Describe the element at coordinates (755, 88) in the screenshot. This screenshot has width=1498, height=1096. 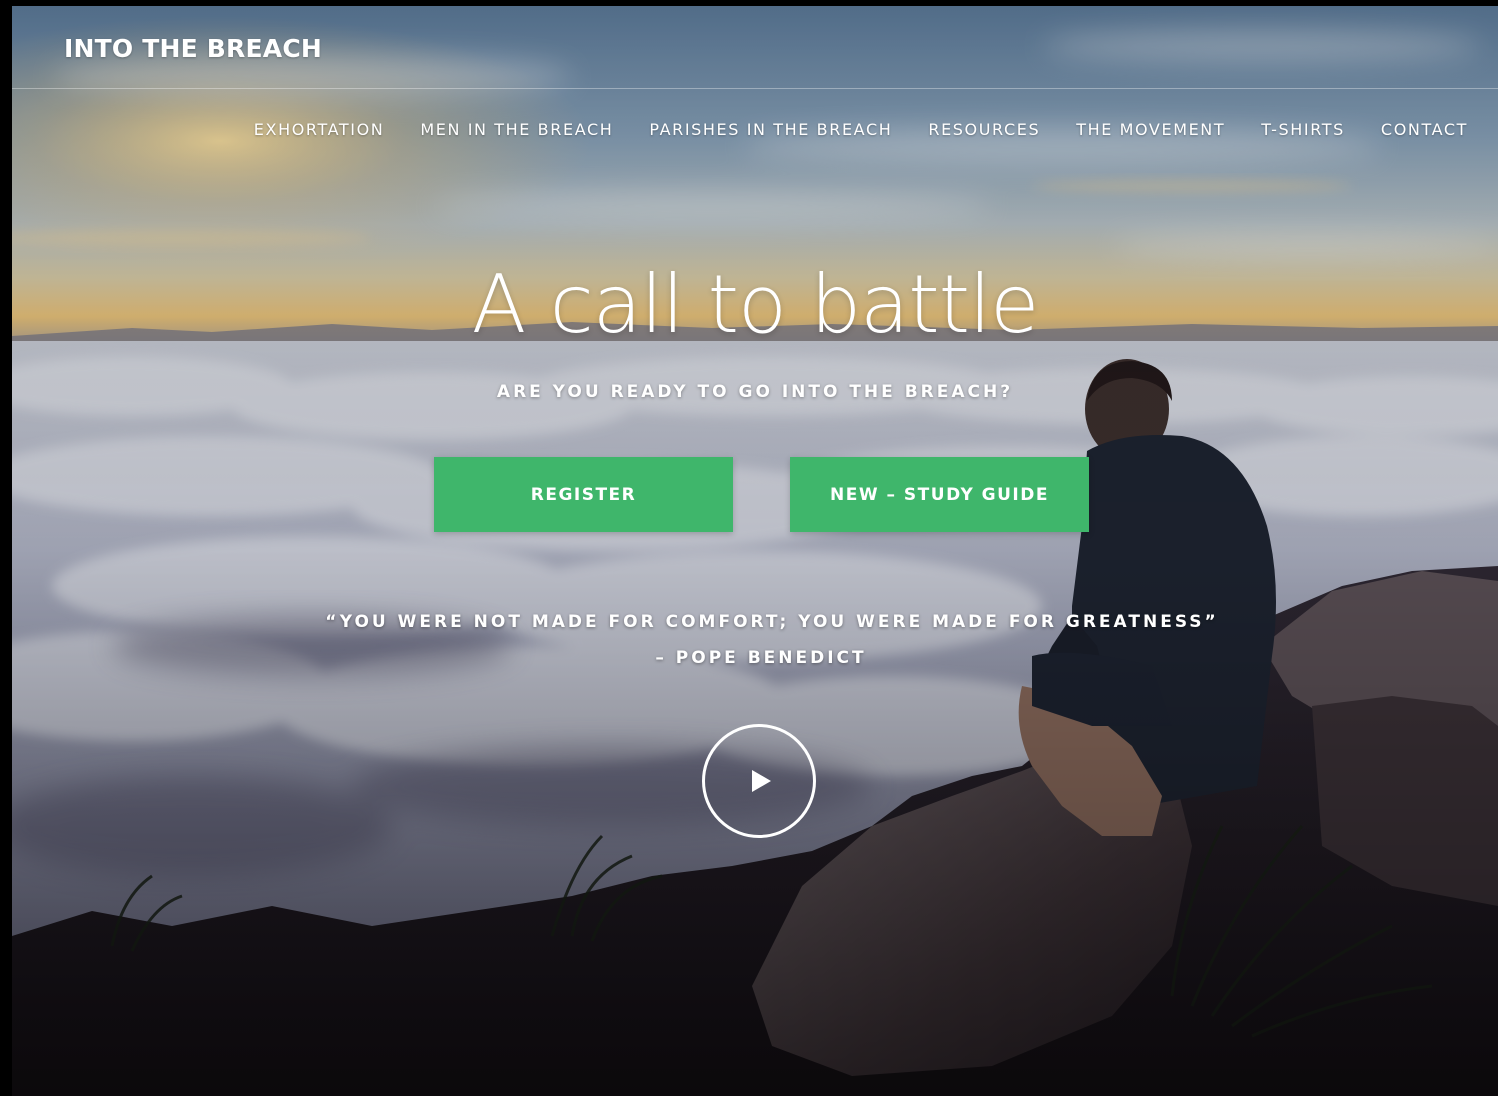
I see `header-divider` at that location.